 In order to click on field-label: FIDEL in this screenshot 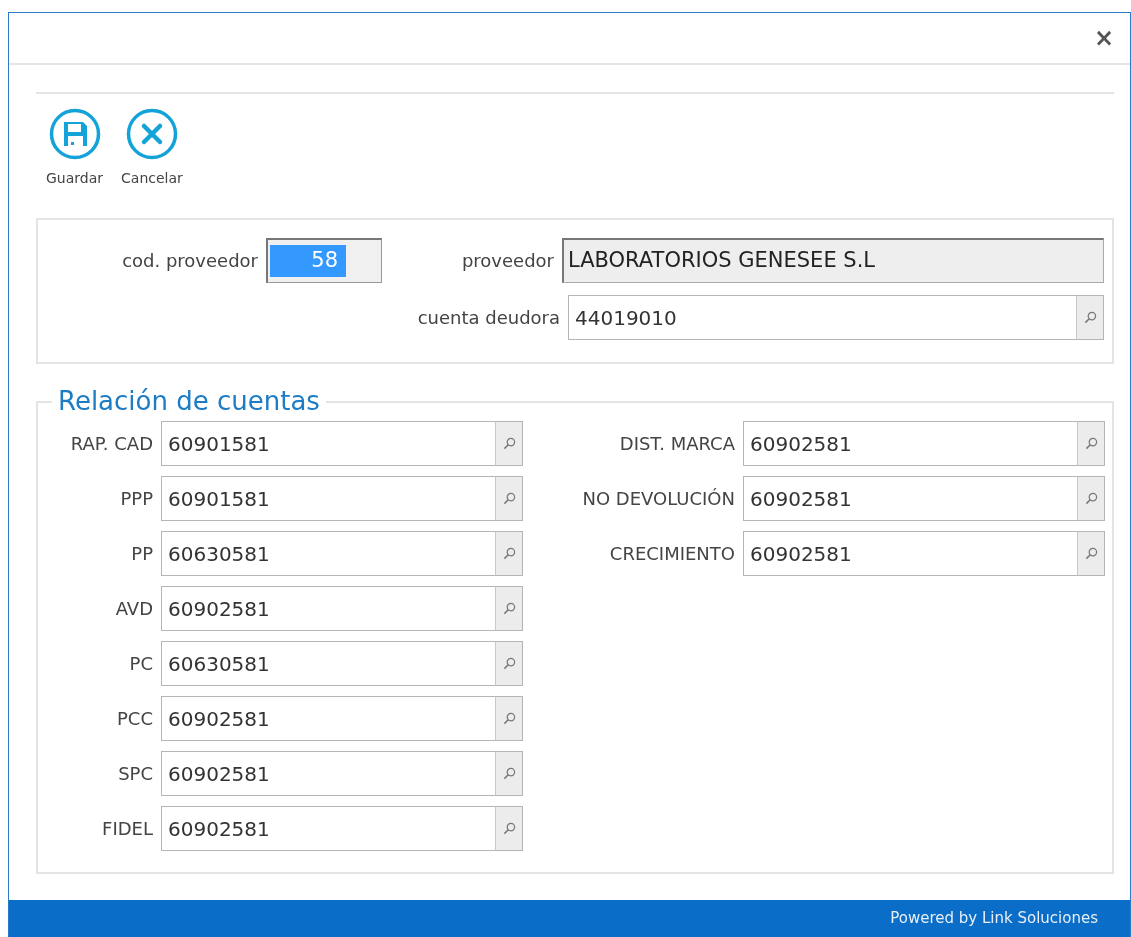, I will do `click(127, 829)`.